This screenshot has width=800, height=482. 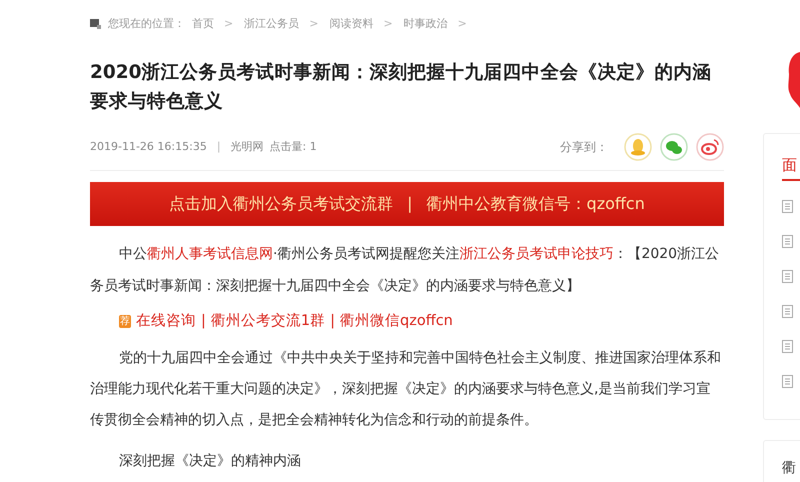 I want to click on share-label: 分享到：, so click(x=584, y=147).